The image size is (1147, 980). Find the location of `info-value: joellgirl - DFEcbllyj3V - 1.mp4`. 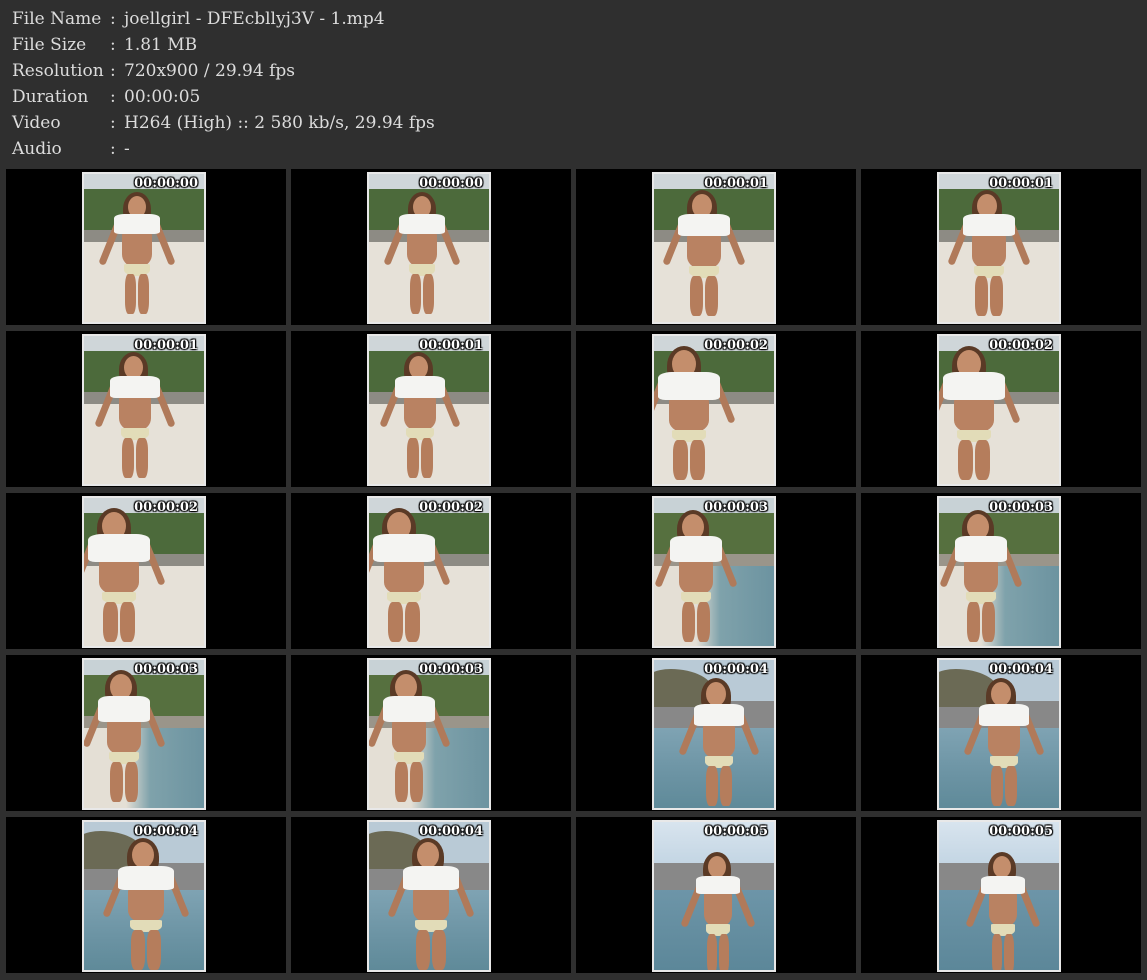

info-value: joellgirl - DFEcbllyj3V - 1.mp4 is located at coordinates (254, 19).